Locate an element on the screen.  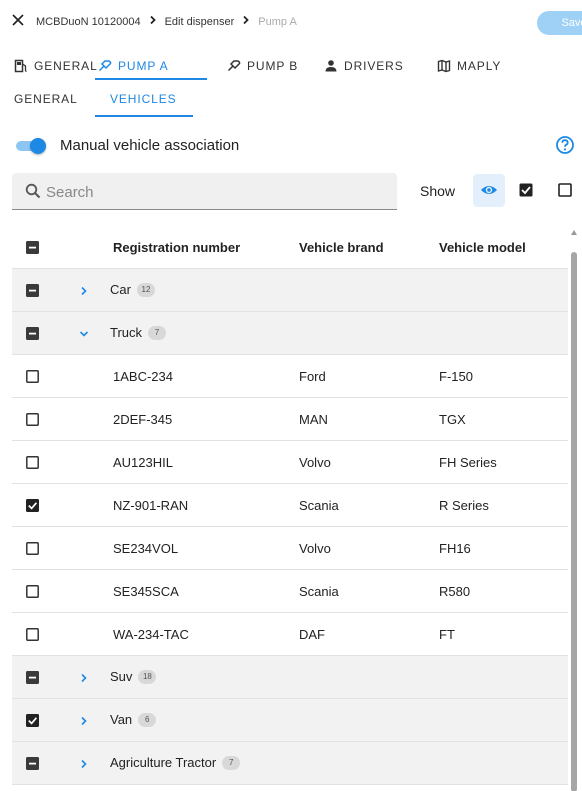
group-label: Car 12 is located at coordinates (132, 289).